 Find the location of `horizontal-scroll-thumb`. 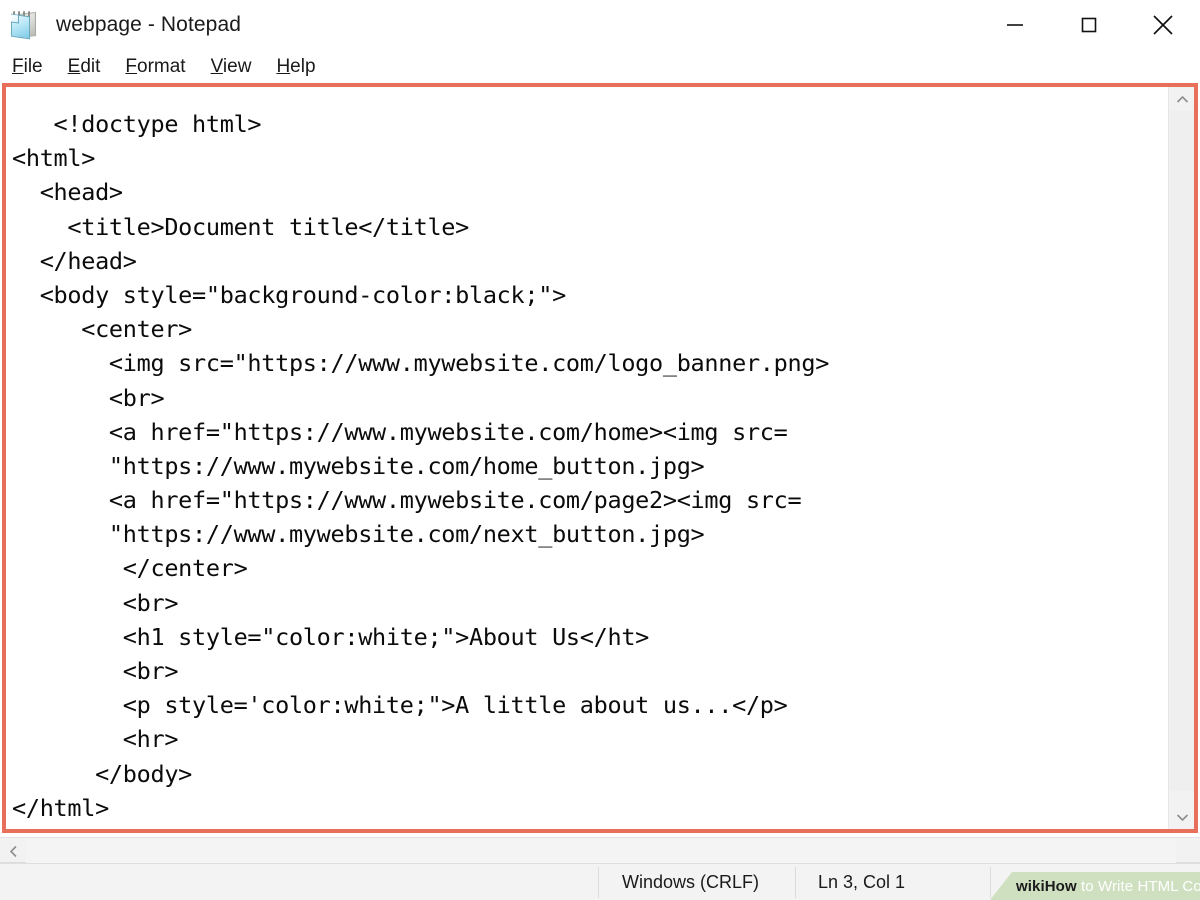

horizontal-scroll-thumb is located at coordinates (601, 851).